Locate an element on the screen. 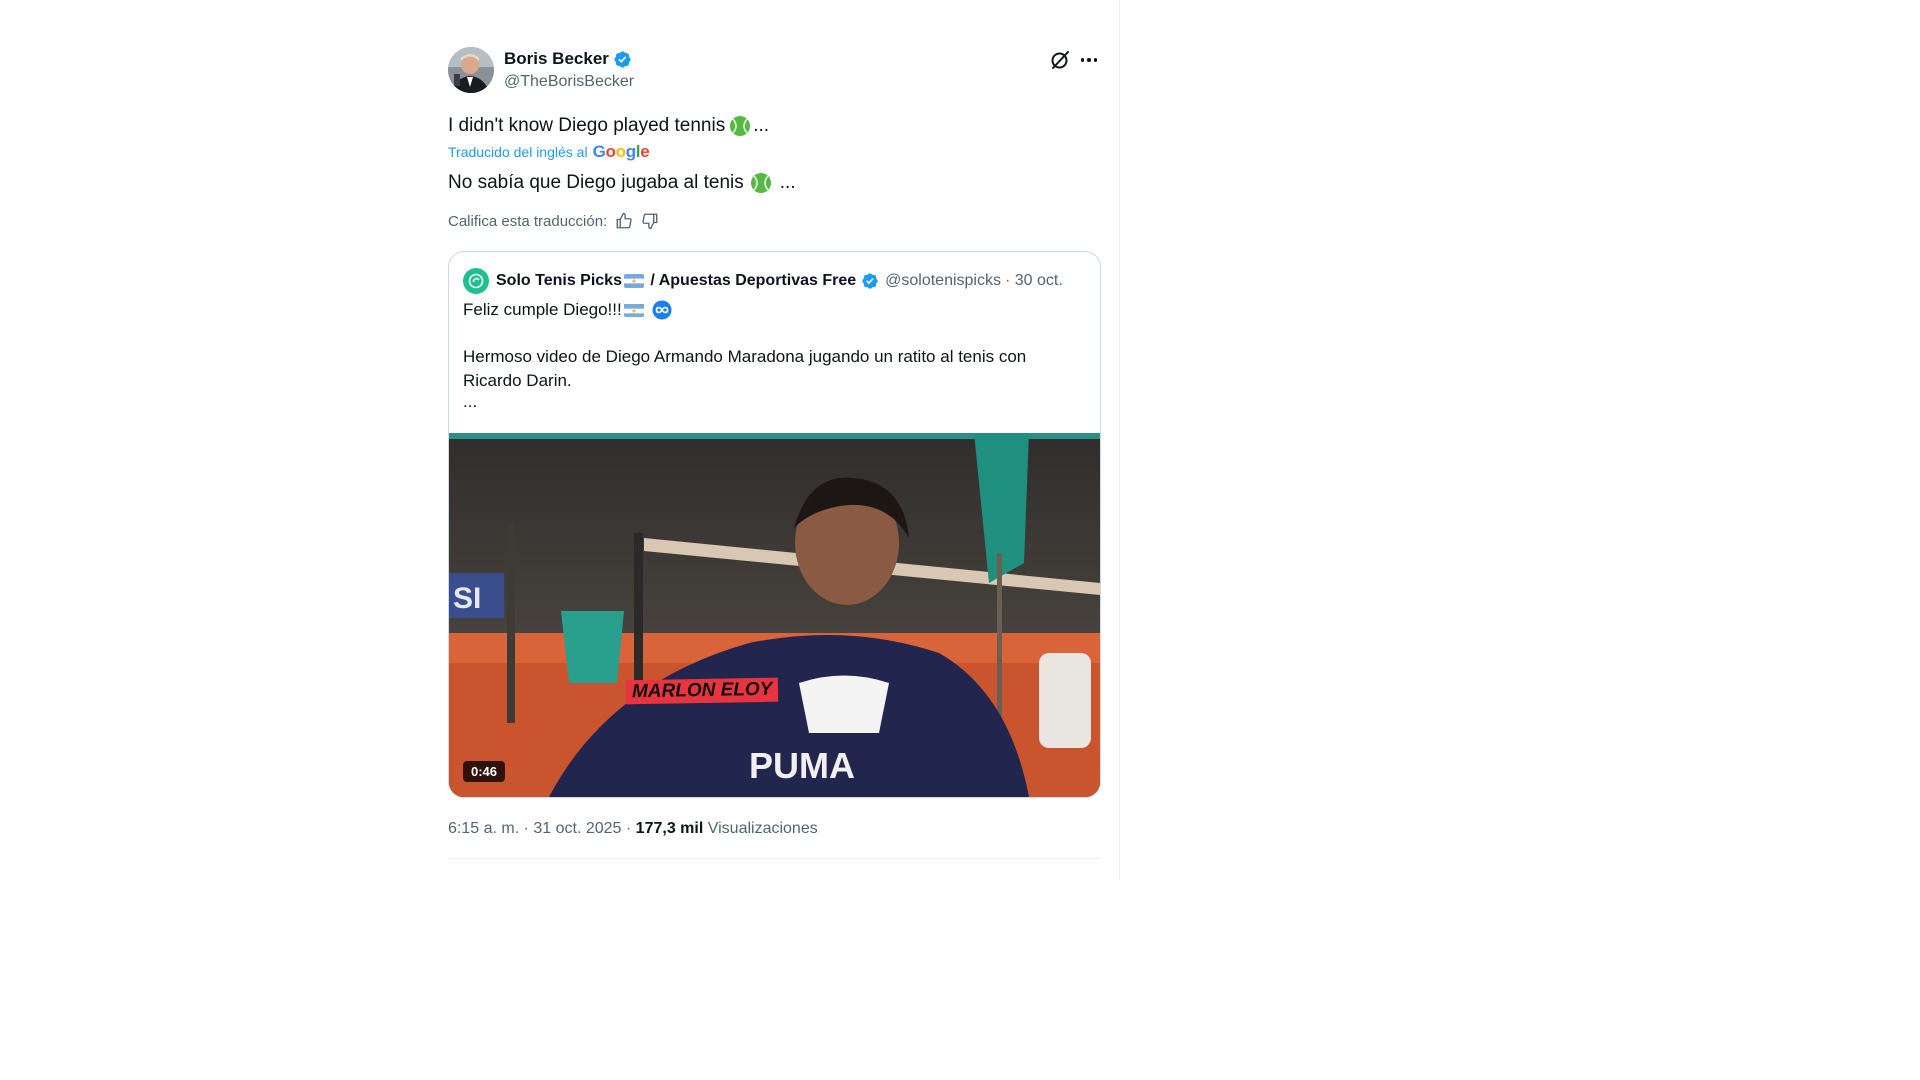 This screenshot has height=1080, width=1920. column-border is located at coordinates (1119, 440).